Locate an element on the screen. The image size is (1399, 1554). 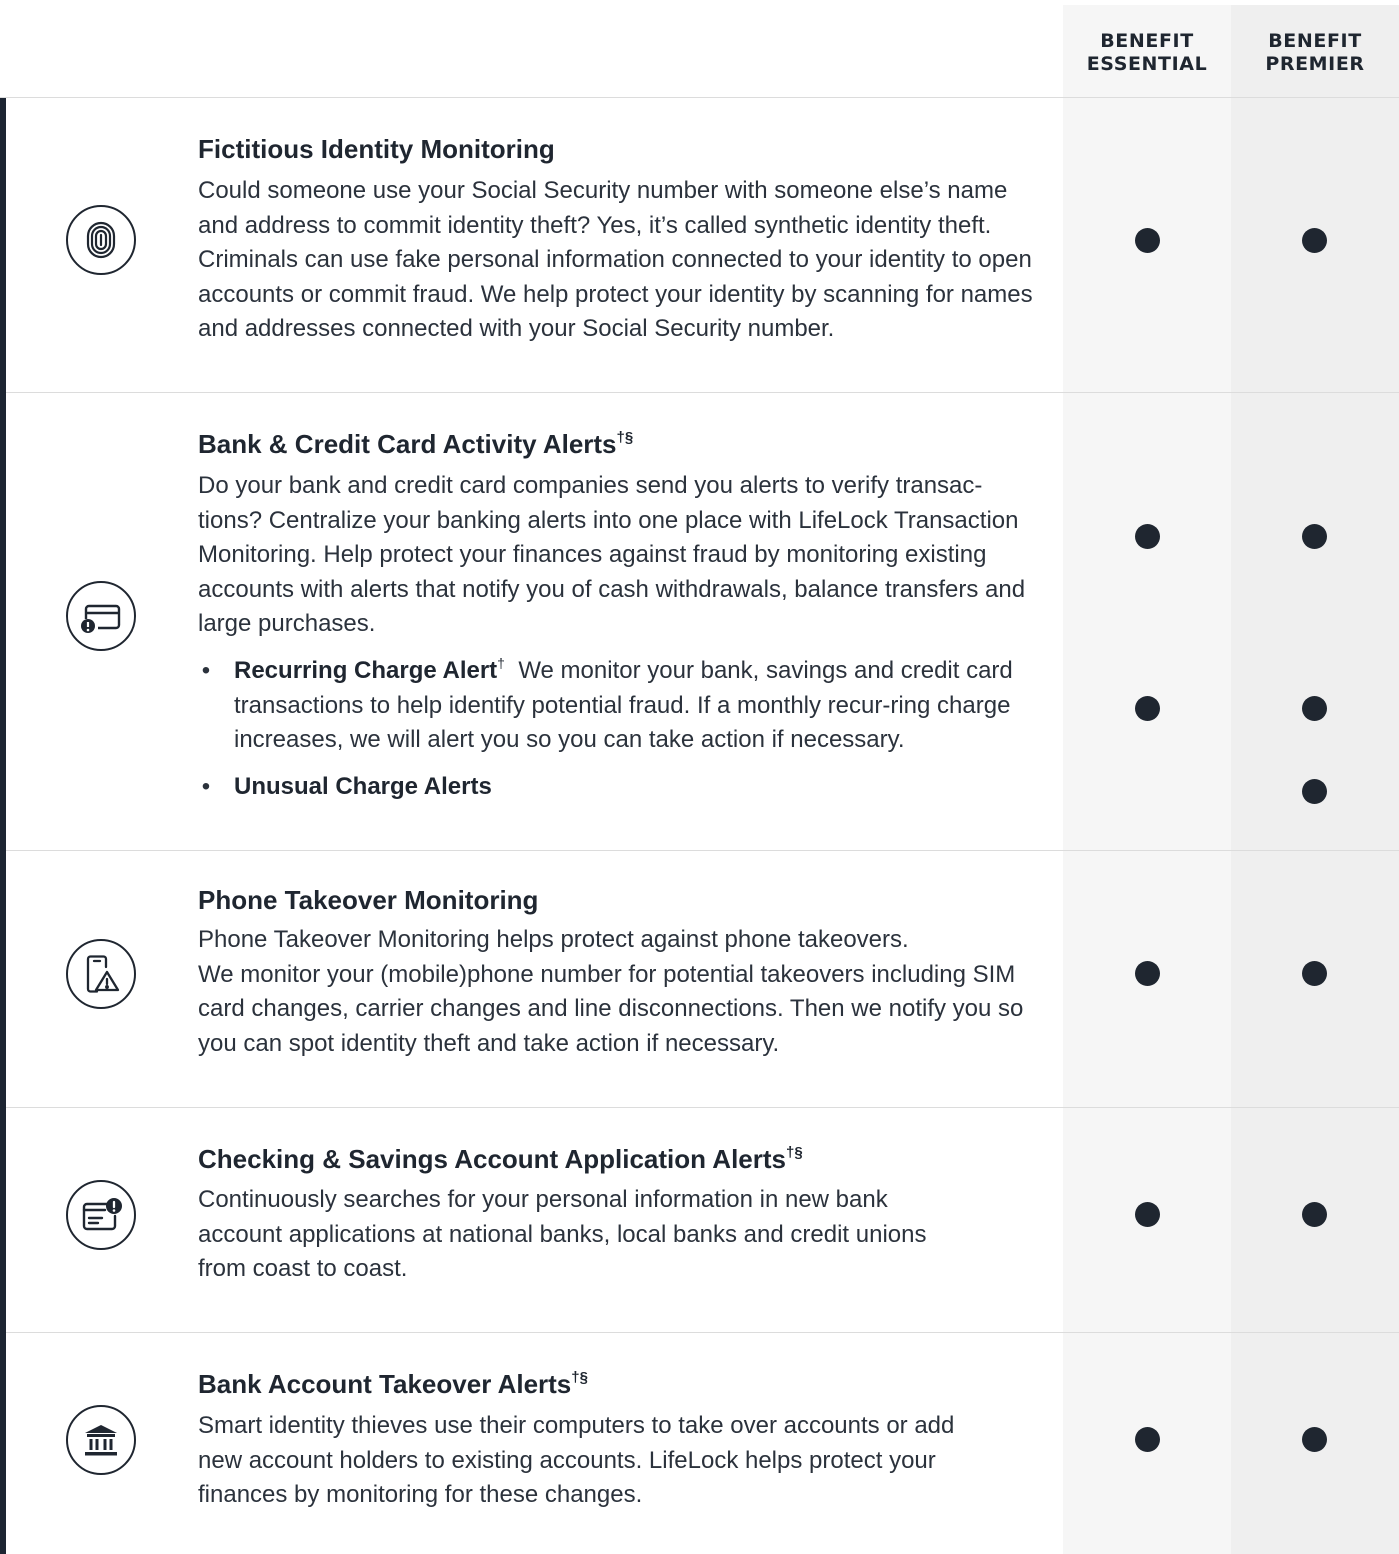
feature-title: Fictitious Identity Monitoring is located at coordinates (376, 149).